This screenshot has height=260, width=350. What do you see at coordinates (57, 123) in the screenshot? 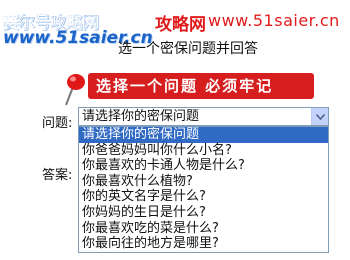
I see `question-label: 问题:` at bounding box center [57, 123].